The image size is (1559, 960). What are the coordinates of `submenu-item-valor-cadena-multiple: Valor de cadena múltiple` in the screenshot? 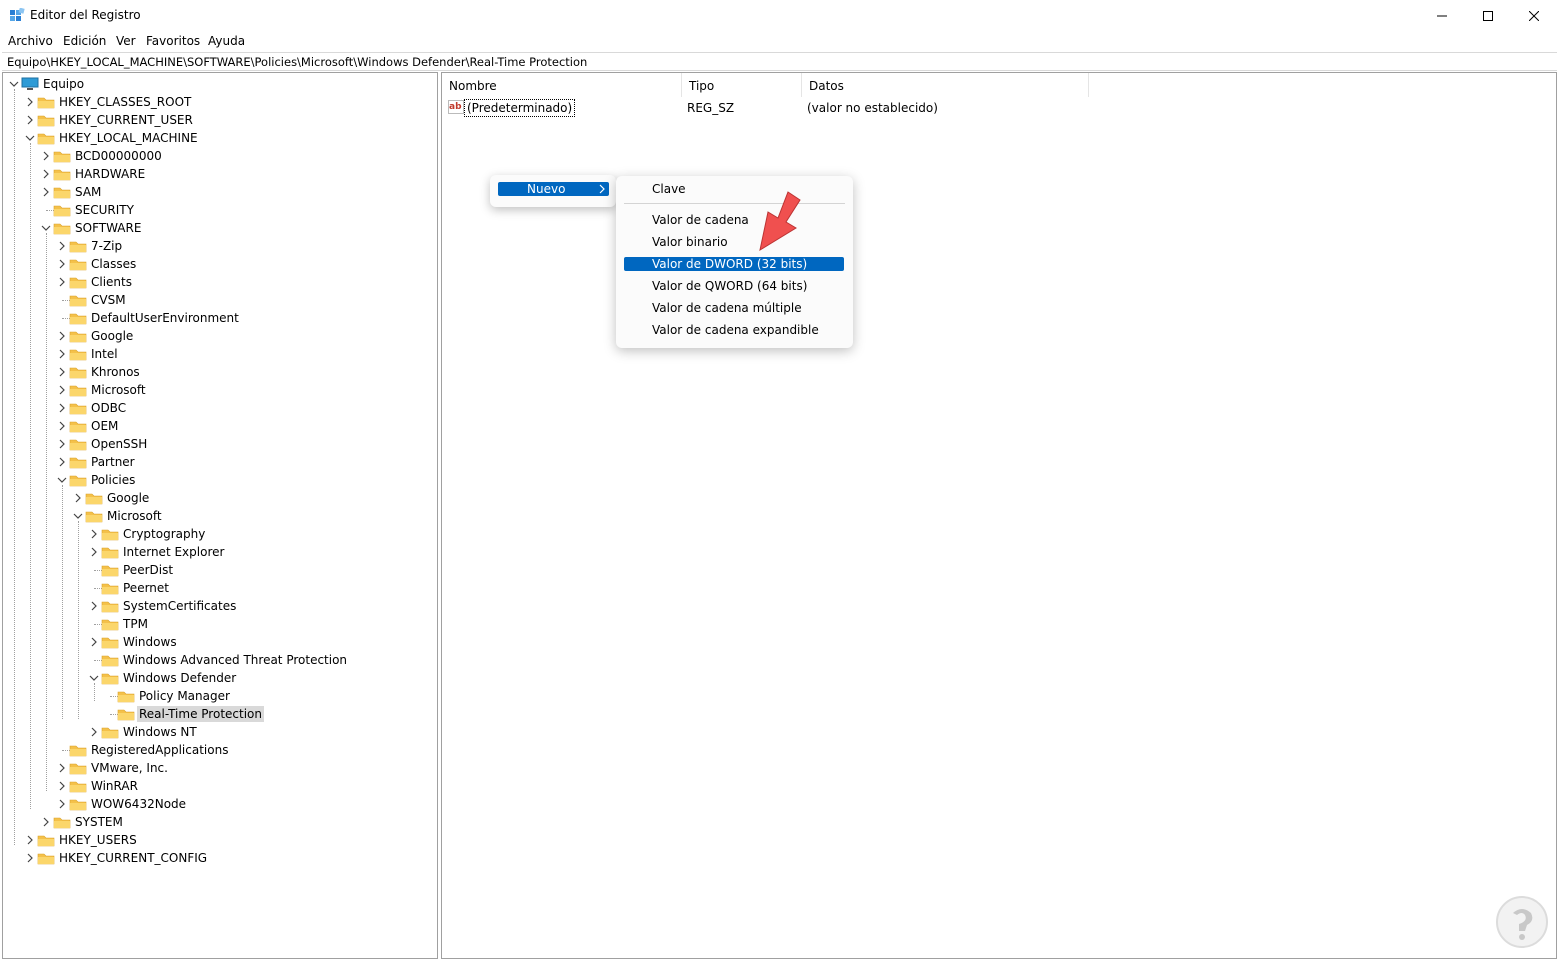 It's located at (734, 308).